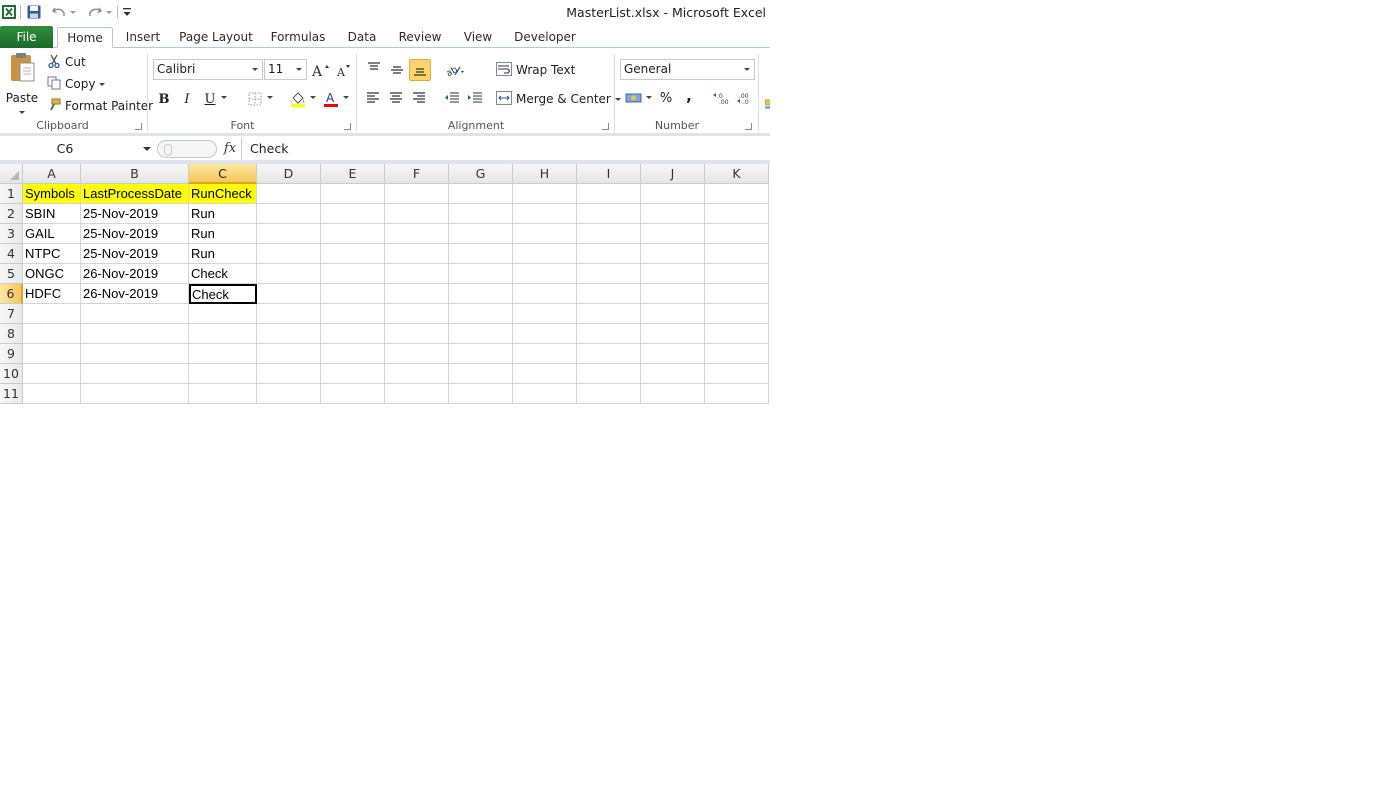 Image resolution: width=1384 pixels, height=790 pixels. What do you see at coordinates (417, 354) in the screenshot?
I see `cell-f9` at bounding box center [417, 354].